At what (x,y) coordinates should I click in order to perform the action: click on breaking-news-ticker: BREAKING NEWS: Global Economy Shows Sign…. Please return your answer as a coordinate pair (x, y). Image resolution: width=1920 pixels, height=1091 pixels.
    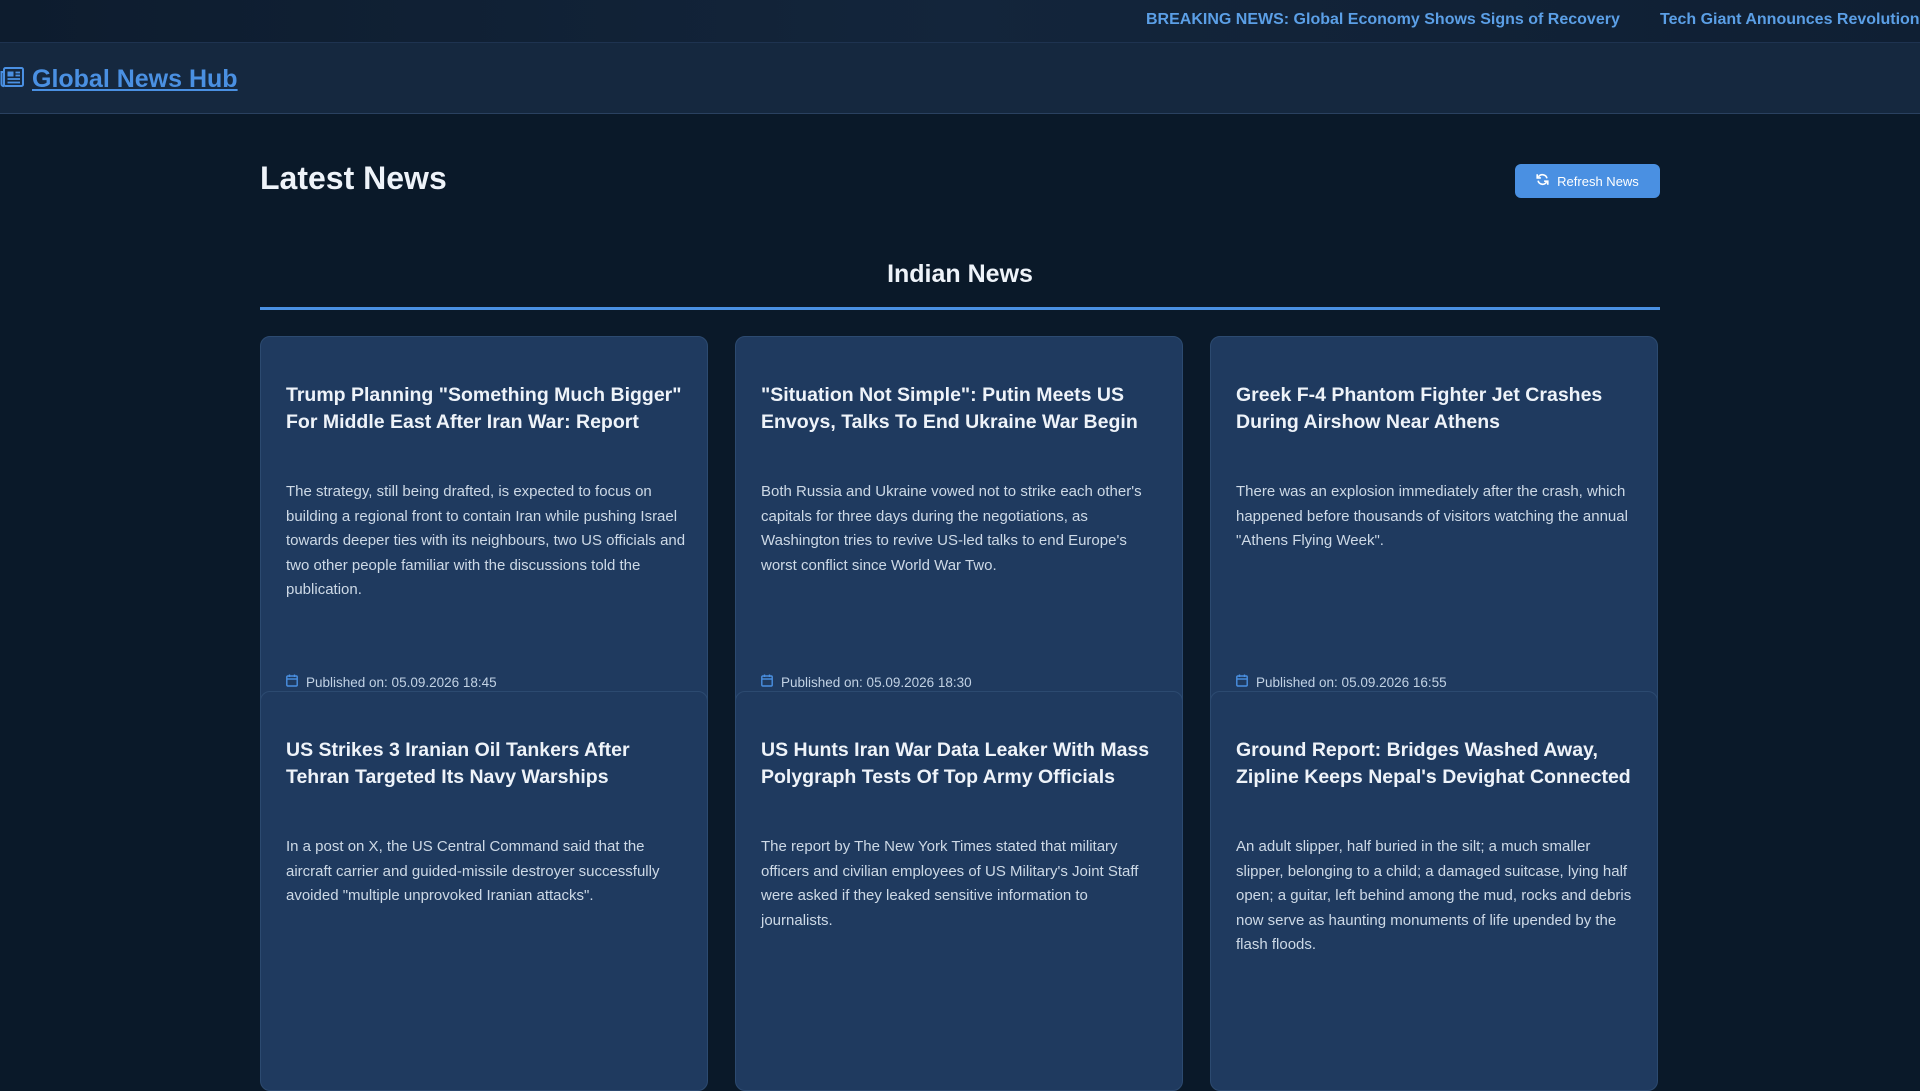
    Looking at the image, I should click on (960, 21).